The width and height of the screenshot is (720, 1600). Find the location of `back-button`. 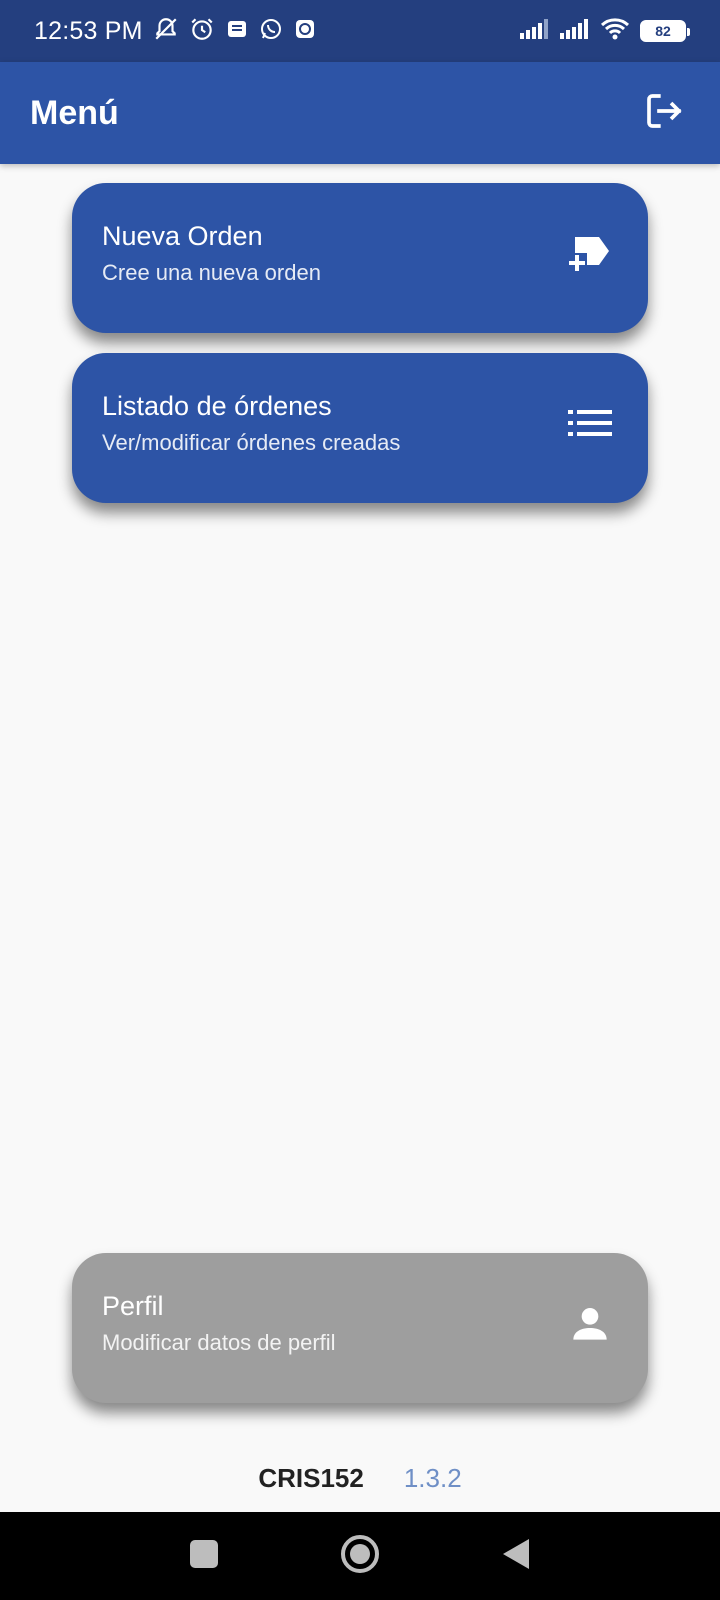

back-button is located at coordinates (516, 1556).